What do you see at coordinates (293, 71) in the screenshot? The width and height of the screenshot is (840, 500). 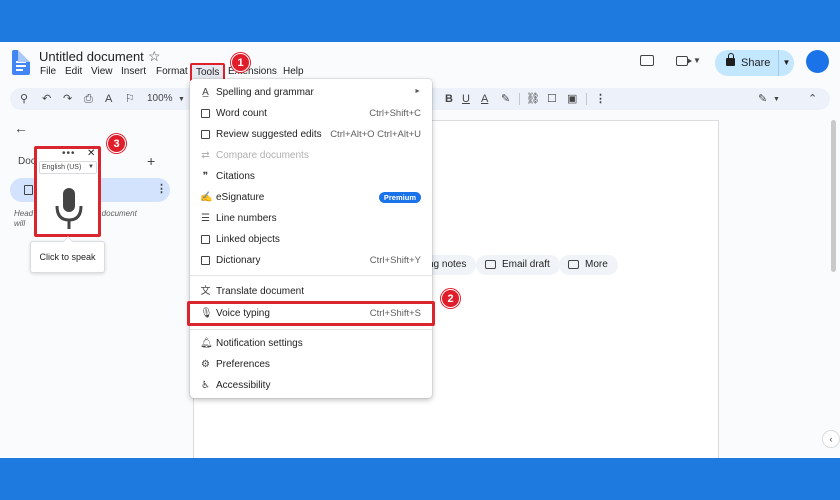 I see `menu-help: Help` at bounding box center [293, 71].